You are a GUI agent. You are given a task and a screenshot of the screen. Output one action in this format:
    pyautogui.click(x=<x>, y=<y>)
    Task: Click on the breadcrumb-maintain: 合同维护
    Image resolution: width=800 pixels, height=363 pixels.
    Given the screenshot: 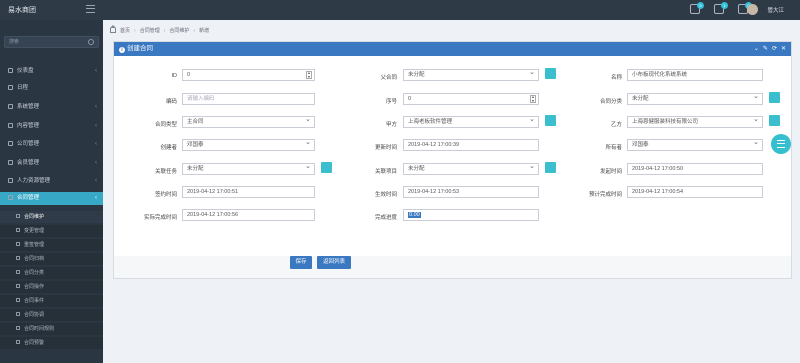 What is the action you would take?
    pyautogui.click(x=179, y=30)
    